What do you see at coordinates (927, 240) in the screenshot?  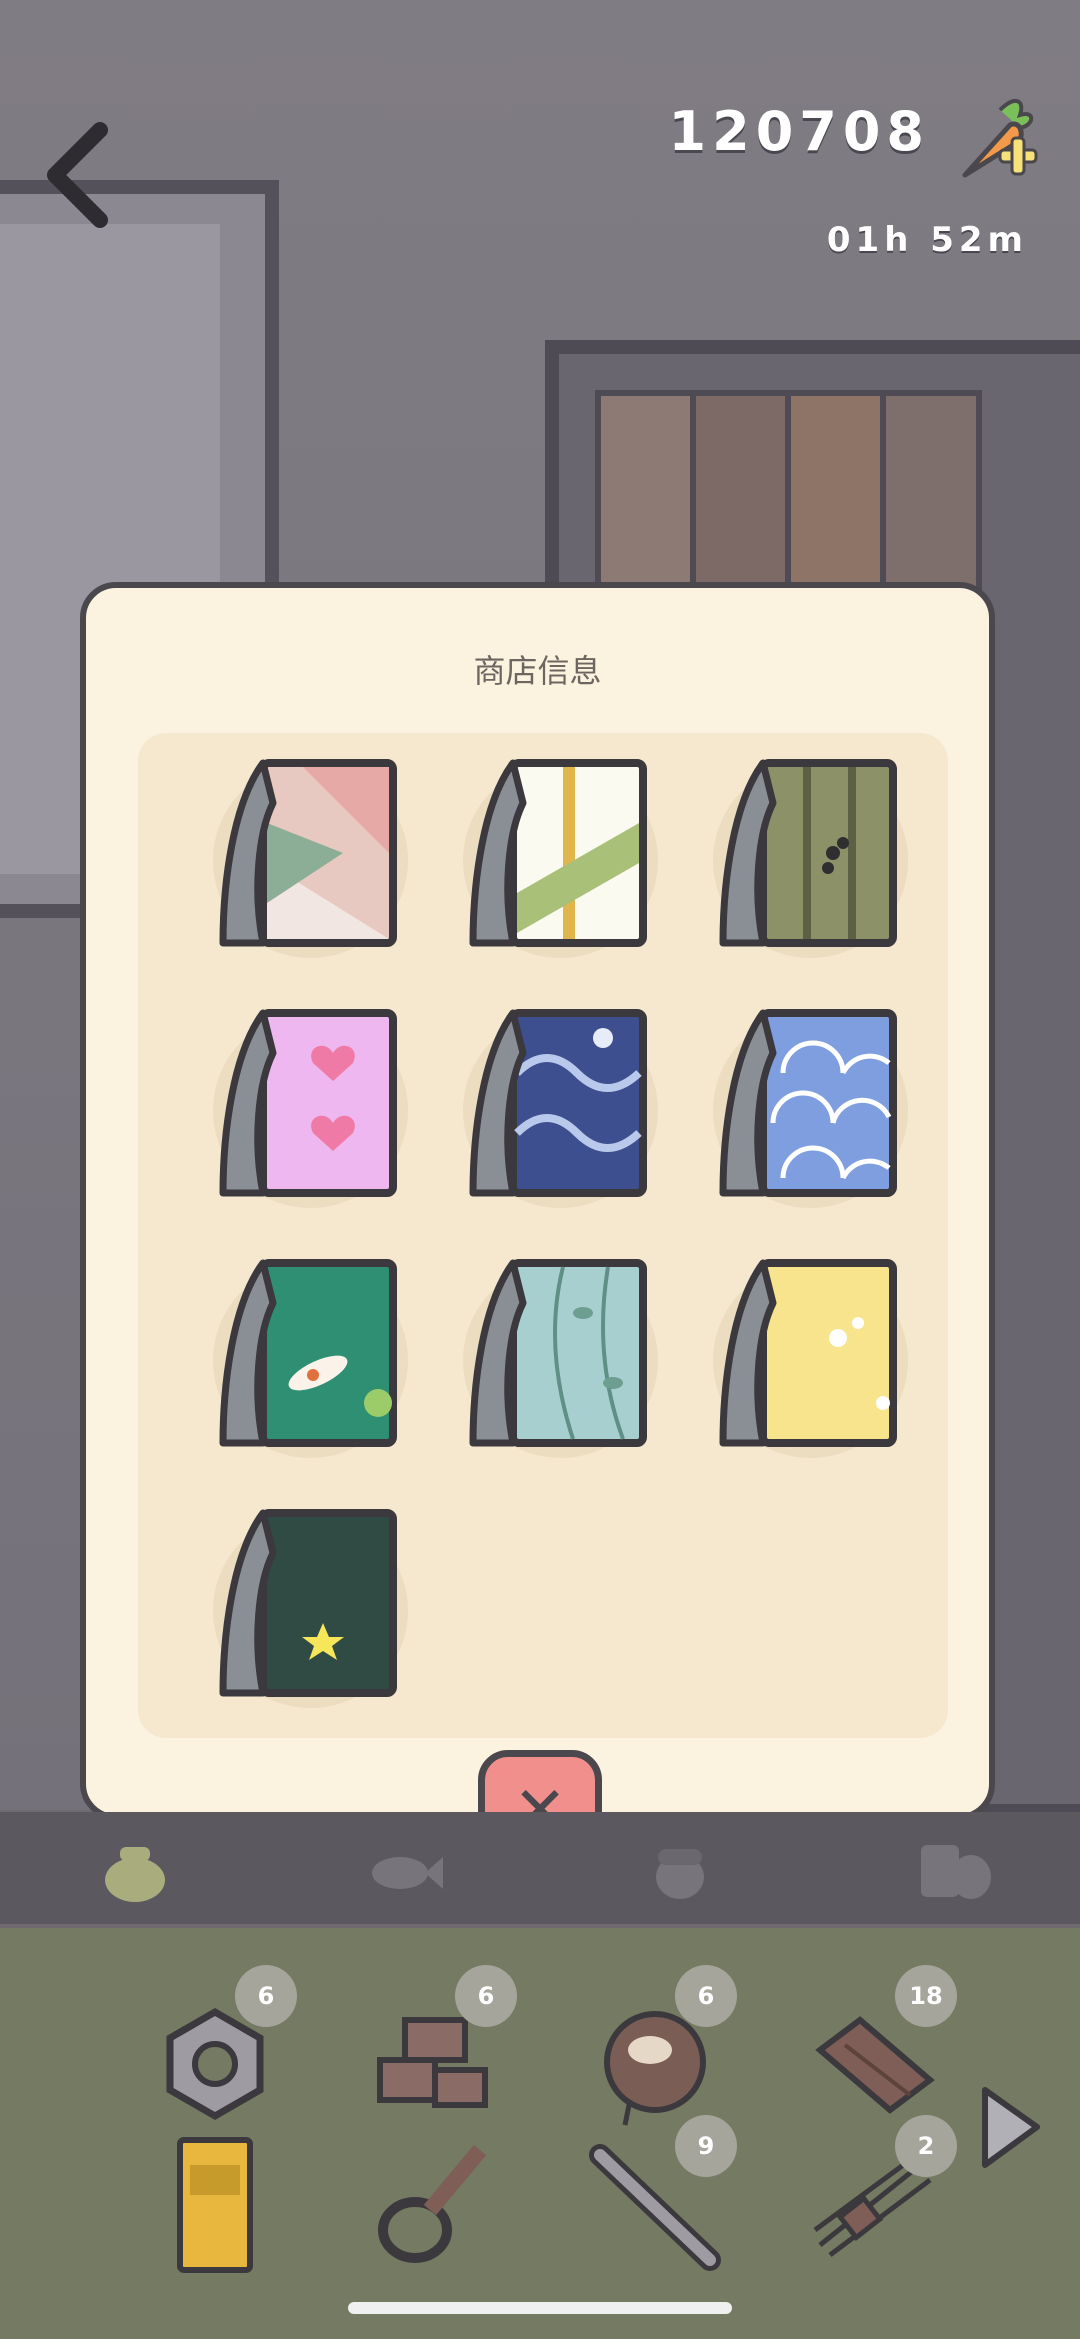 I see `timer-text: 01h 52m` at bounding box center [927, 240].